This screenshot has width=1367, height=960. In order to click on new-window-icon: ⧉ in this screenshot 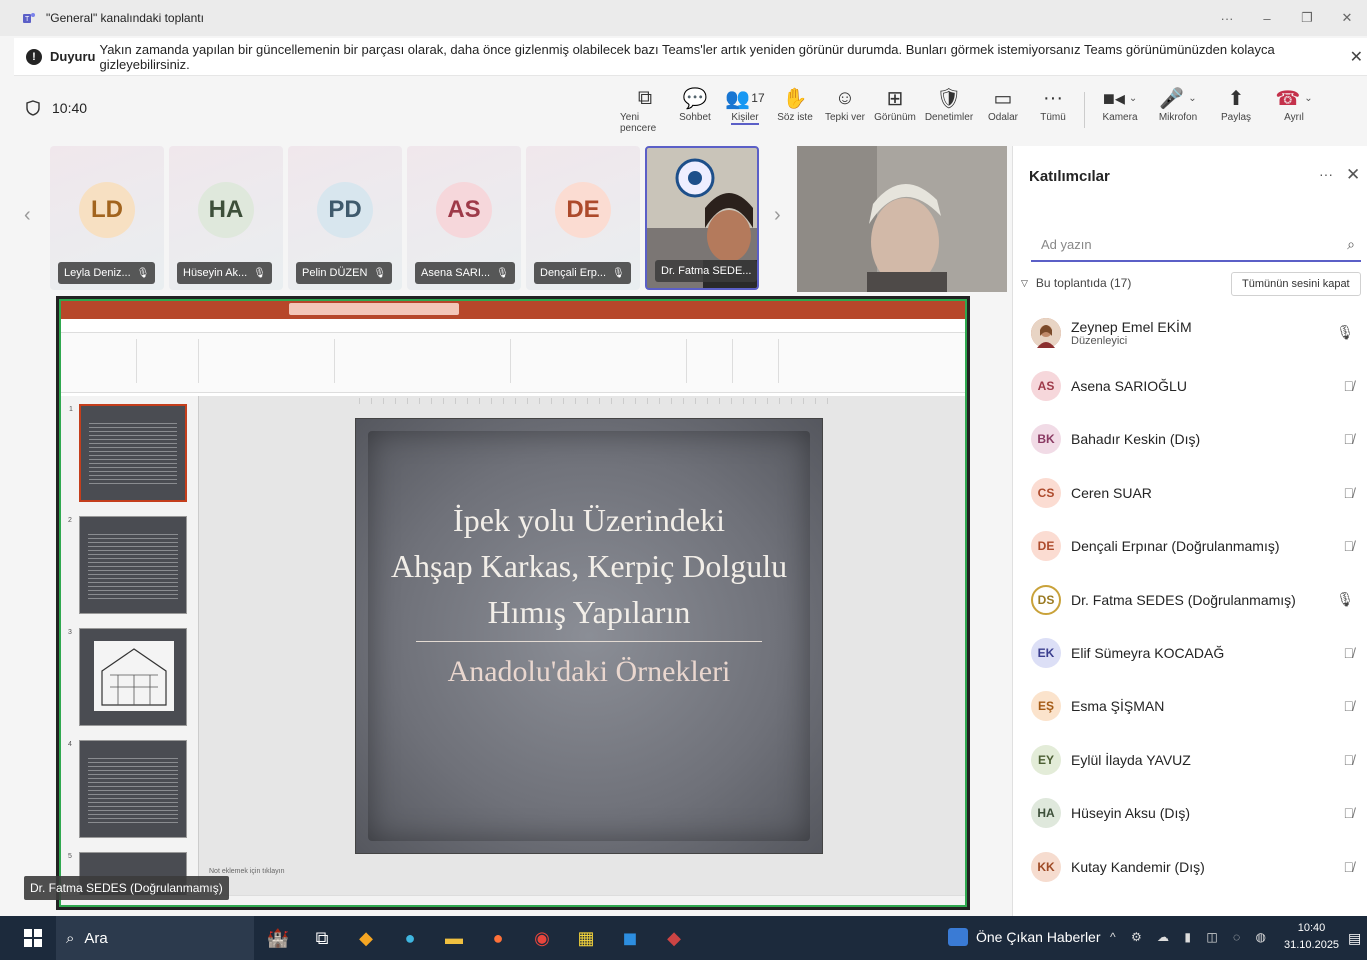, I will do `click(645, 97)`.